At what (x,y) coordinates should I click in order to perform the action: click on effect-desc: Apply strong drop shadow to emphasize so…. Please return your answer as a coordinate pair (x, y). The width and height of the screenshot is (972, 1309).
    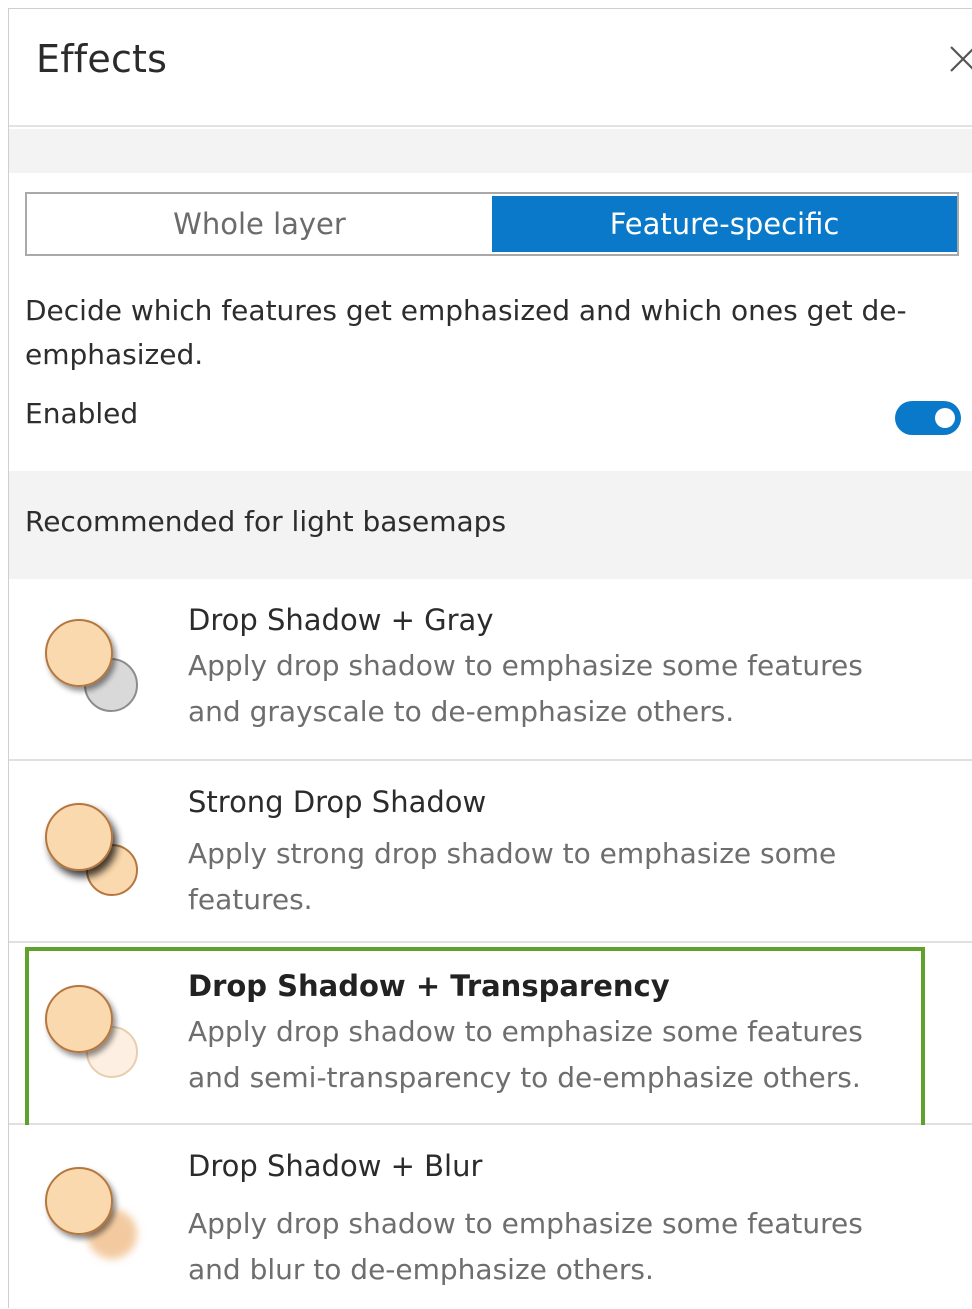
    Looking at the image, I should click on (512, 876).